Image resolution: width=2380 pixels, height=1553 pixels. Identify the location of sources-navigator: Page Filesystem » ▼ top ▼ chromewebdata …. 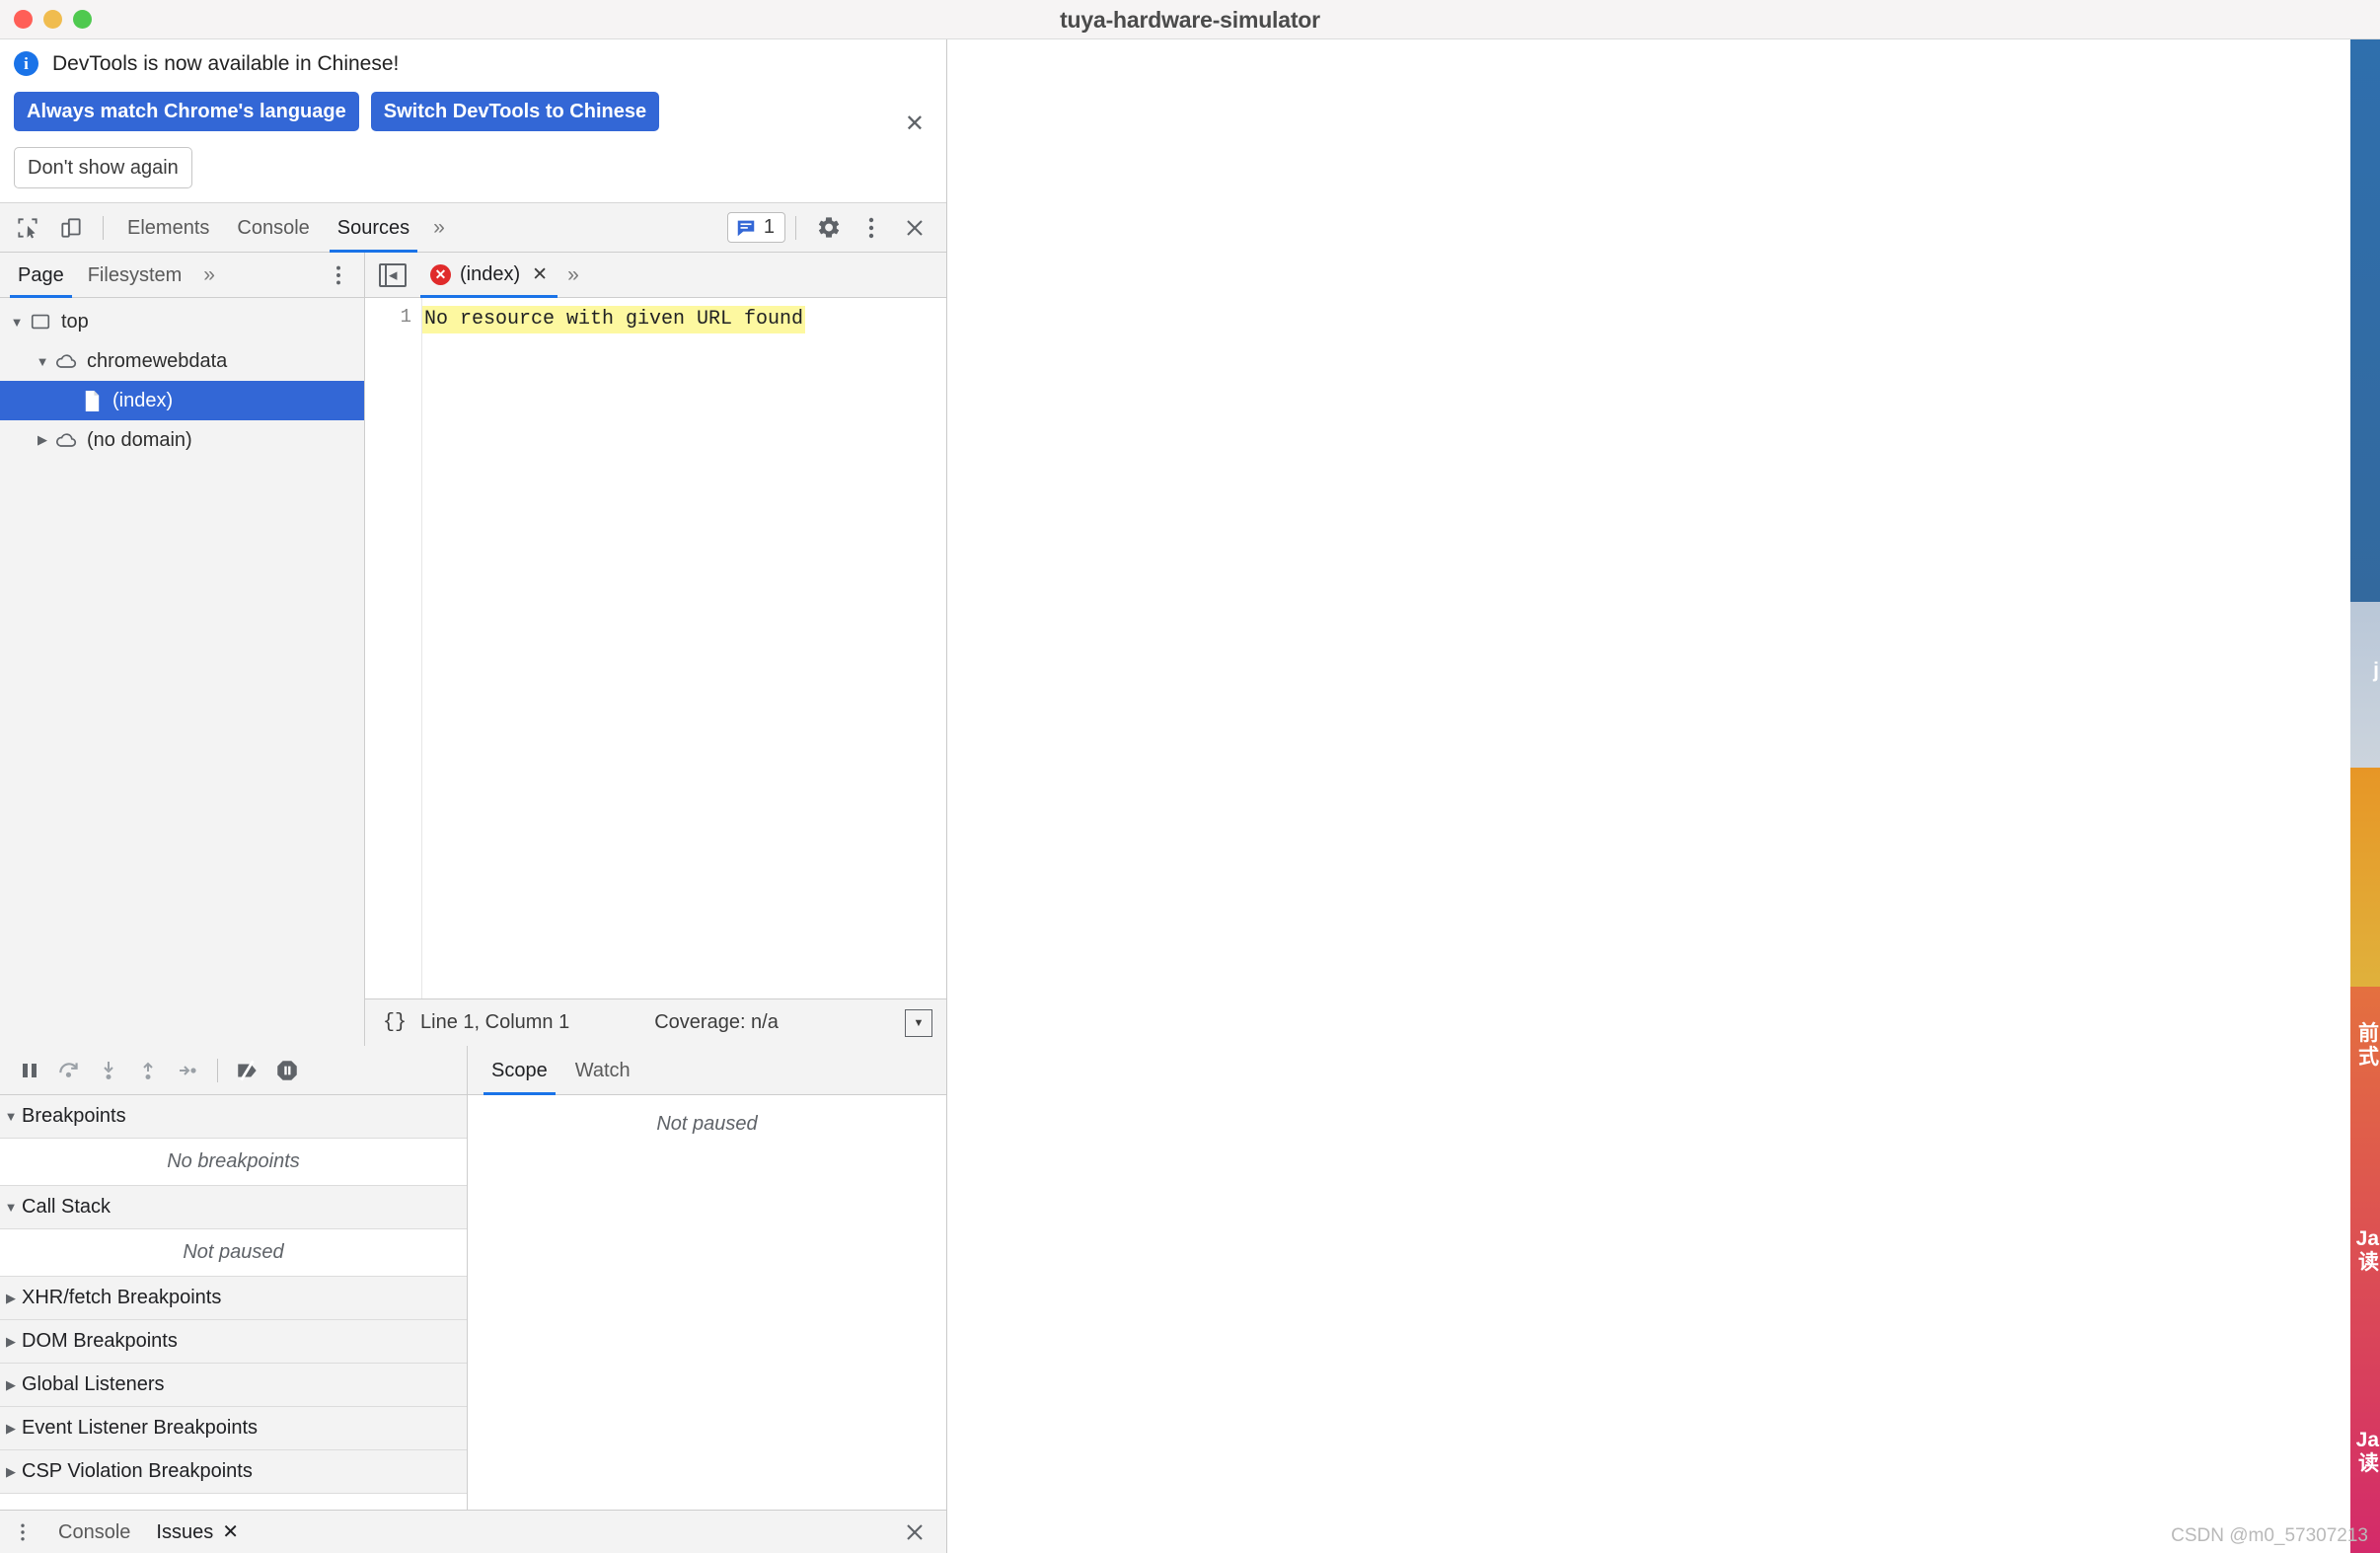
(182, 649).